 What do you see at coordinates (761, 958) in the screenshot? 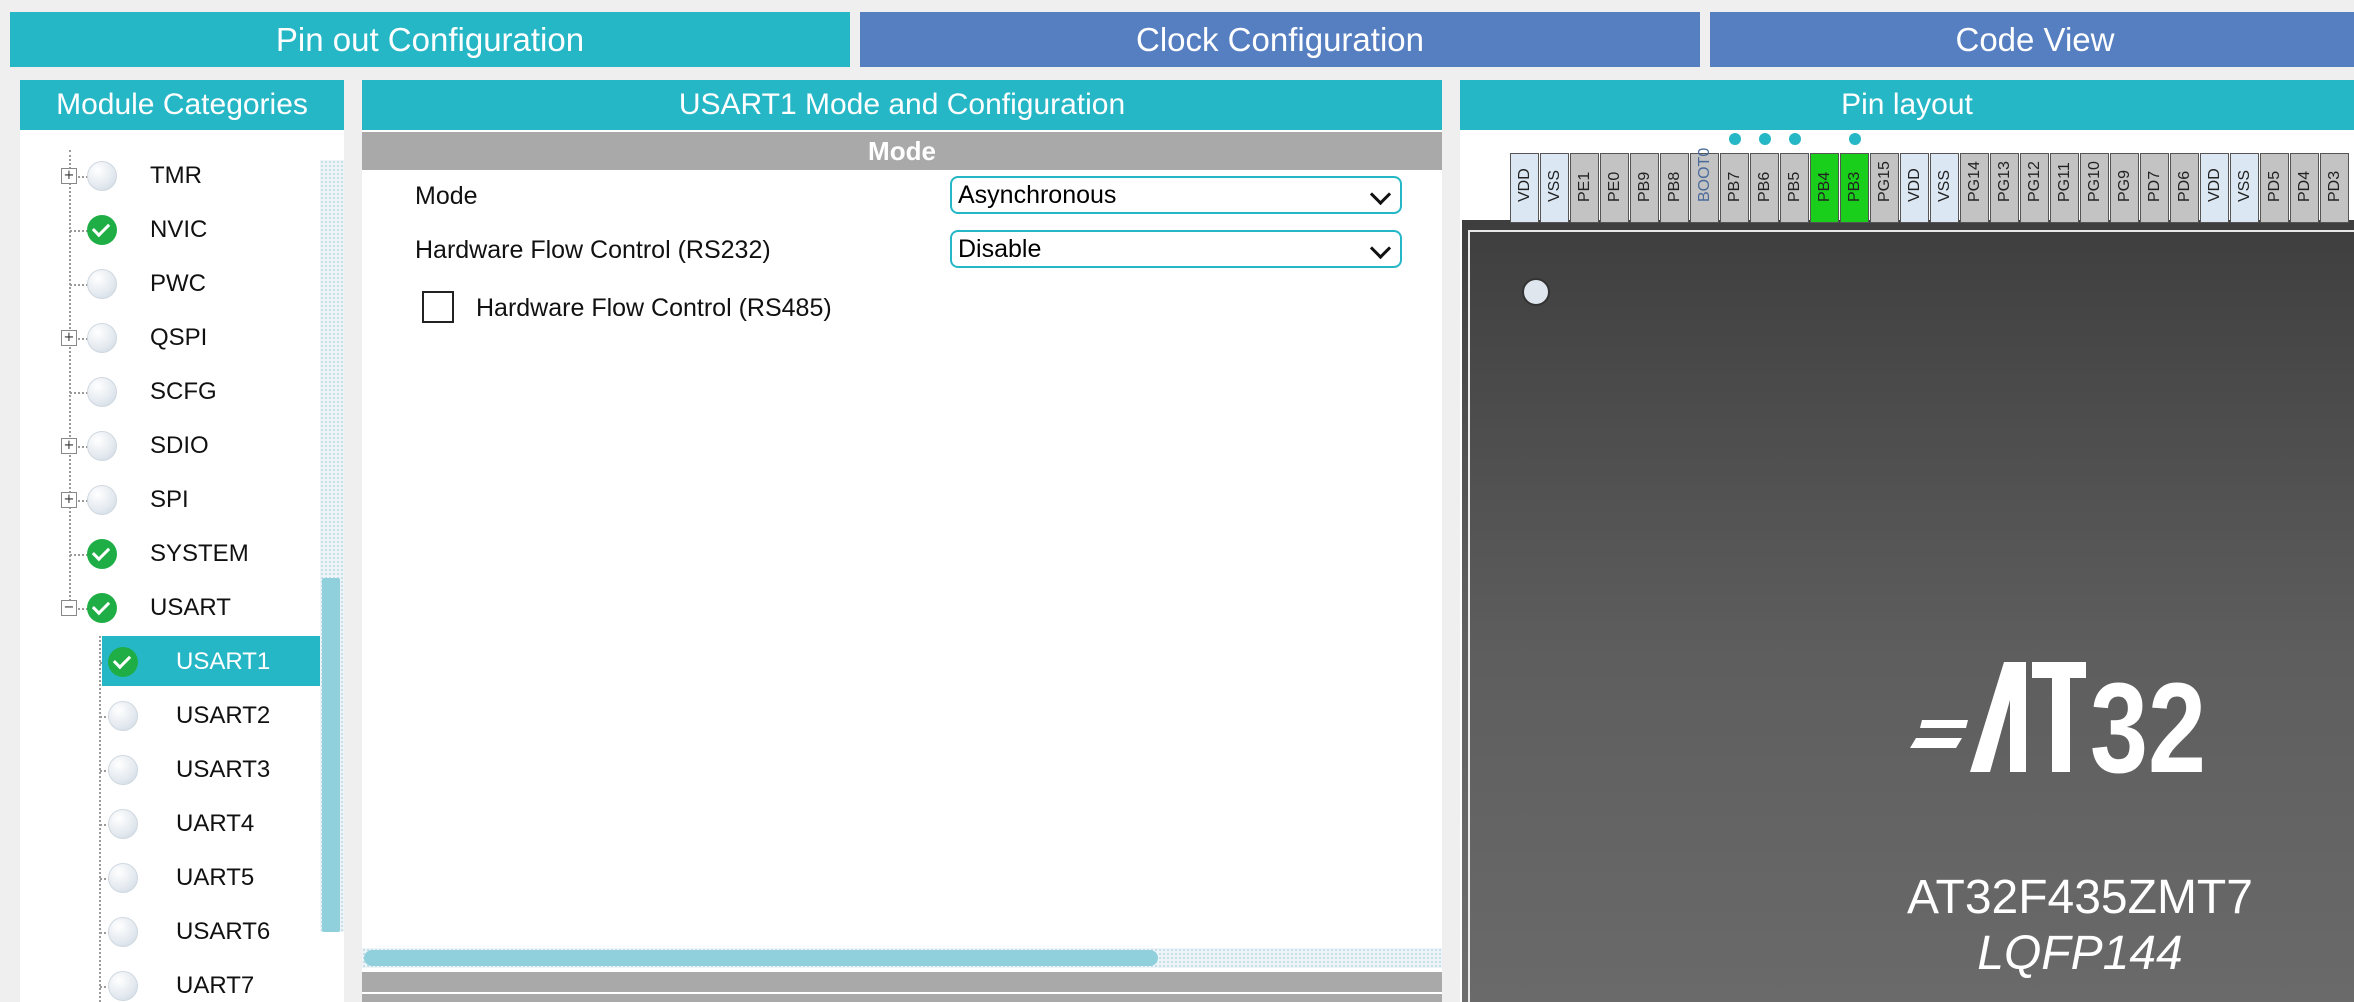
I see `config-hscrollbar-thumb` at bounding box center [761, 958].